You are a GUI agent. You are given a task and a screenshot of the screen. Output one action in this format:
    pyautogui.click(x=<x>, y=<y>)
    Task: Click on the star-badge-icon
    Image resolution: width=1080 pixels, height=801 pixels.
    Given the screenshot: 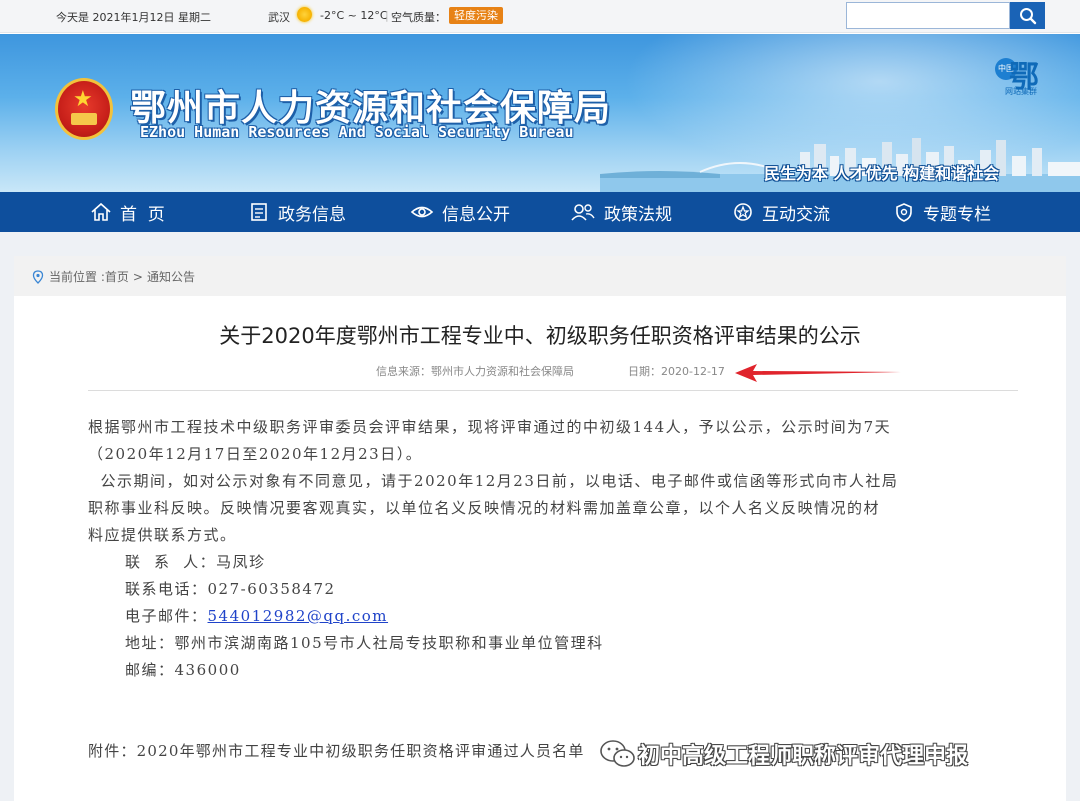 What is the action you would take?
    pyautogui.click(x=743, y=212)
    